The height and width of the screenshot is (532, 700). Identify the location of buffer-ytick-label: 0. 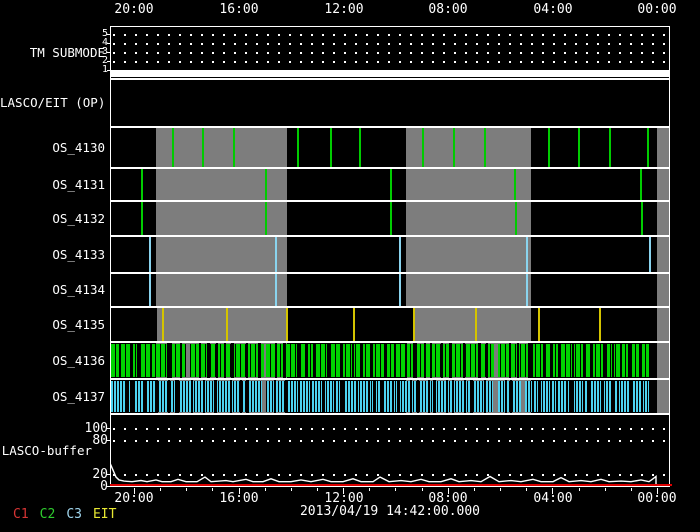
(104, 486).